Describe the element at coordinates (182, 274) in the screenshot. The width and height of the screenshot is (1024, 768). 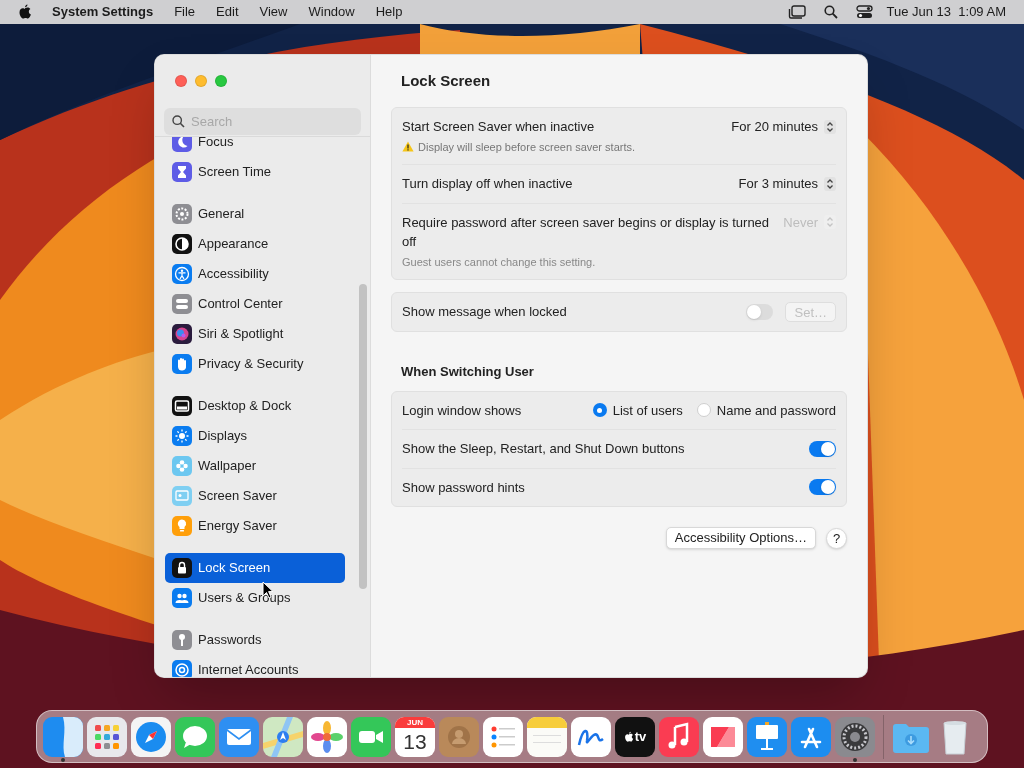
I see `accessibility-icon` at that location.